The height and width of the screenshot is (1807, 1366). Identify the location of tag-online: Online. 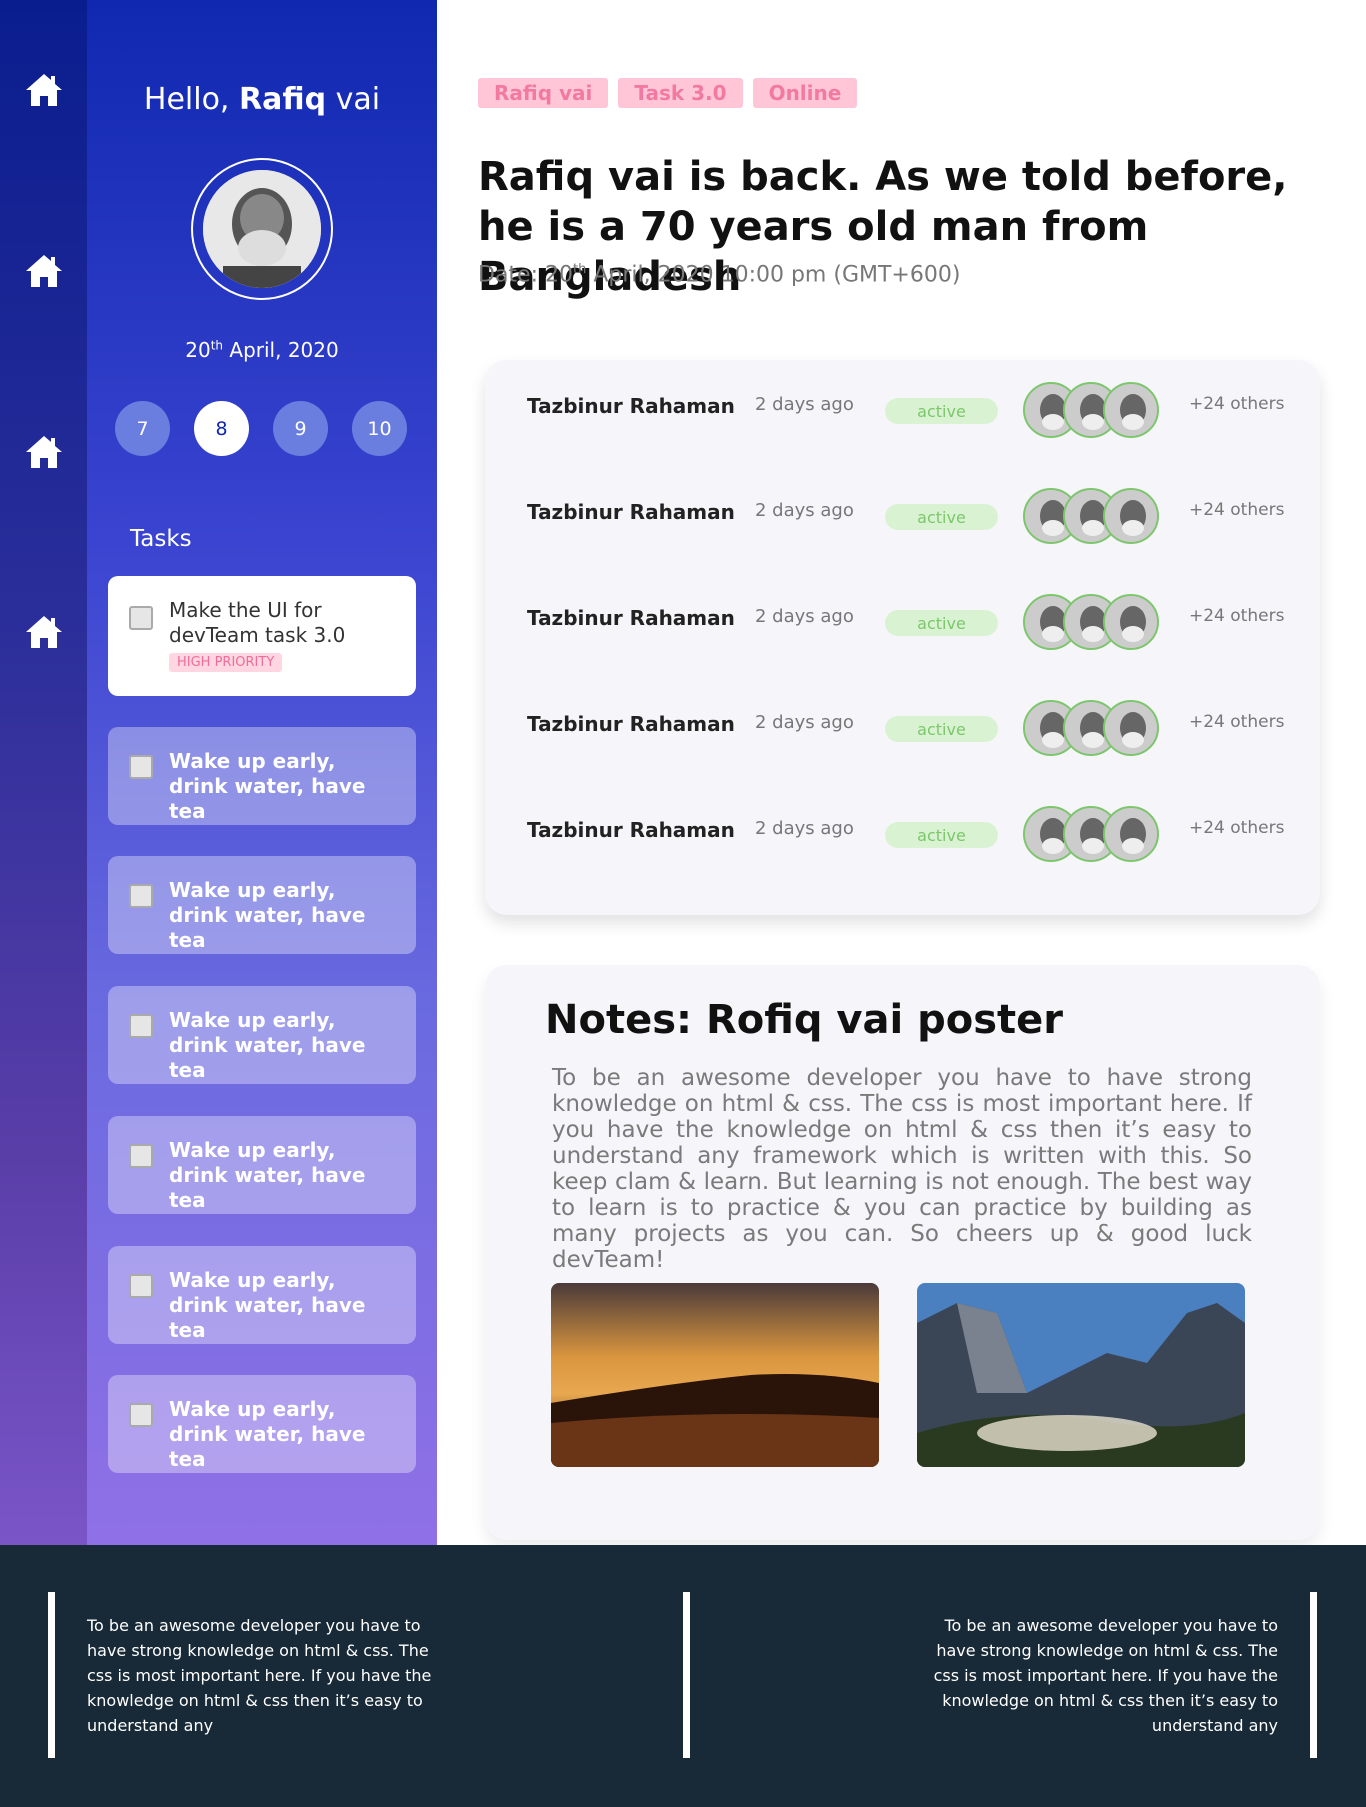
(805, 93).